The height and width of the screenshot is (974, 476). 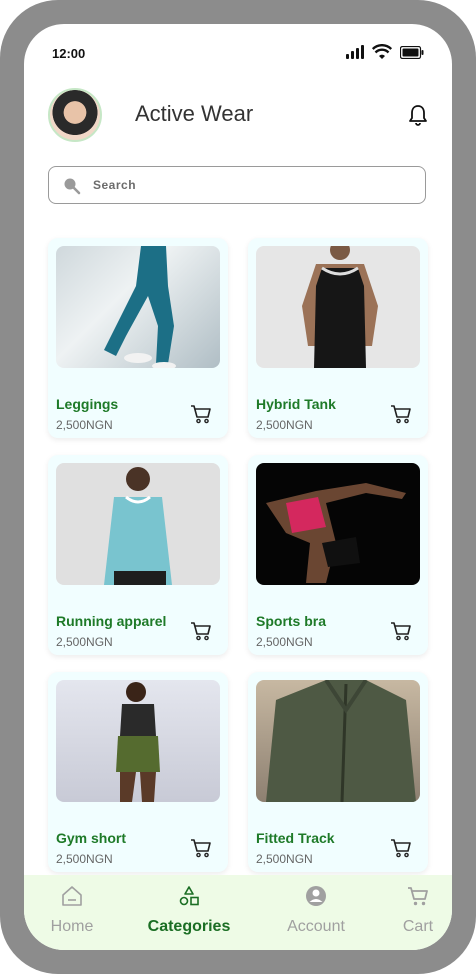 I want to click on status-icons, so click(x=385, y=52).